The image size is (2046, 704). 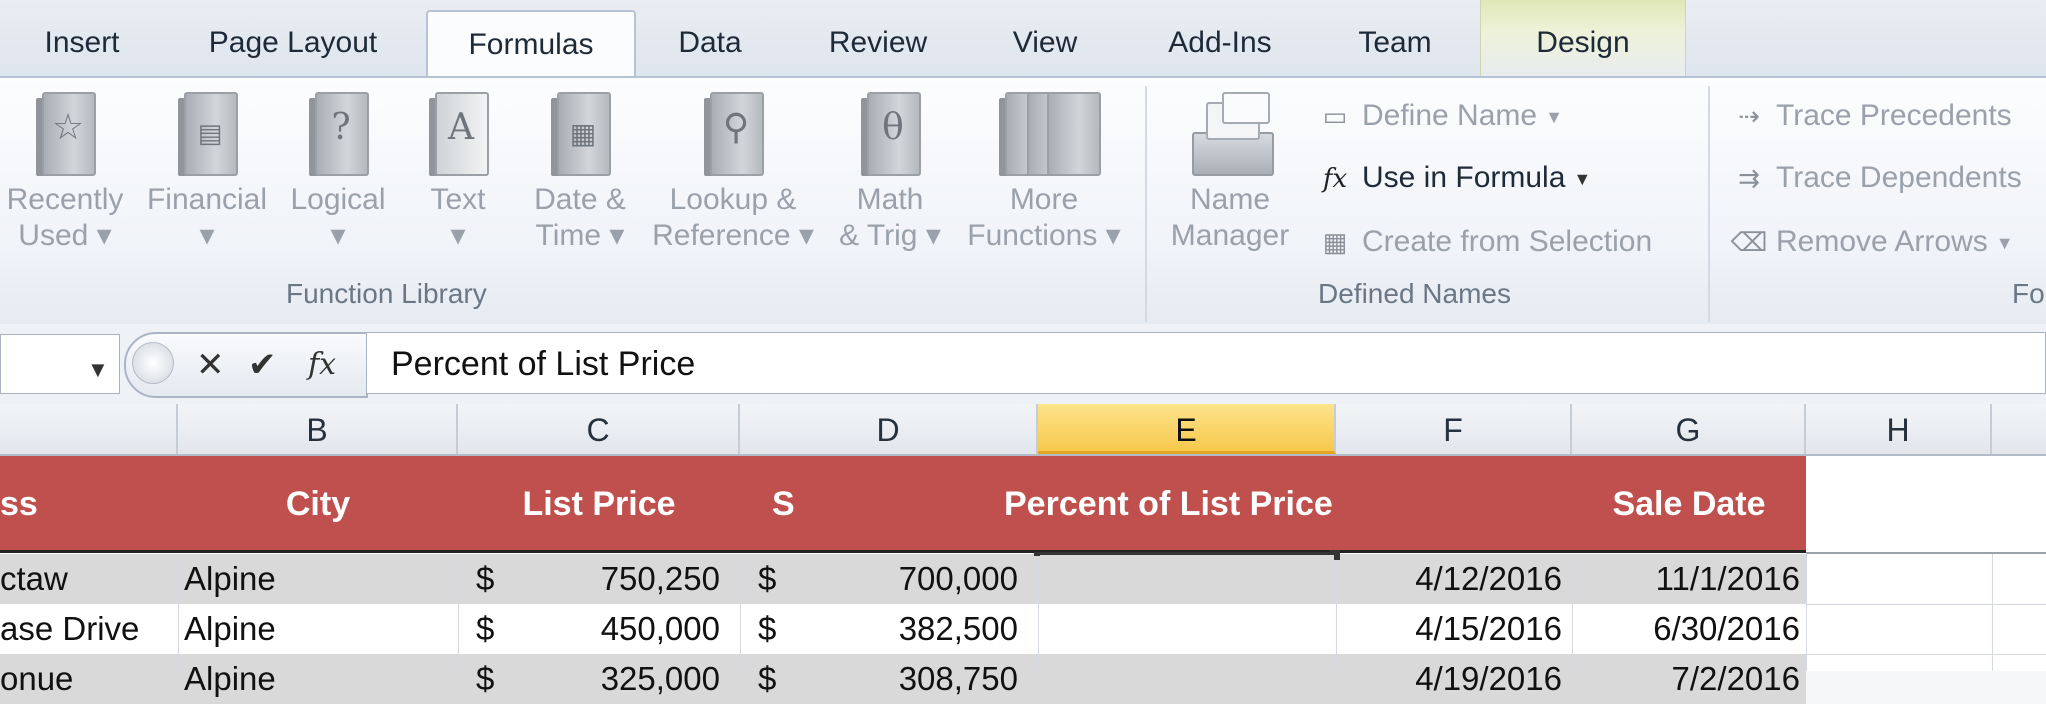 I want to click on math-trig-button: θ Math & Trig ▾, so click(x=890, y=178).